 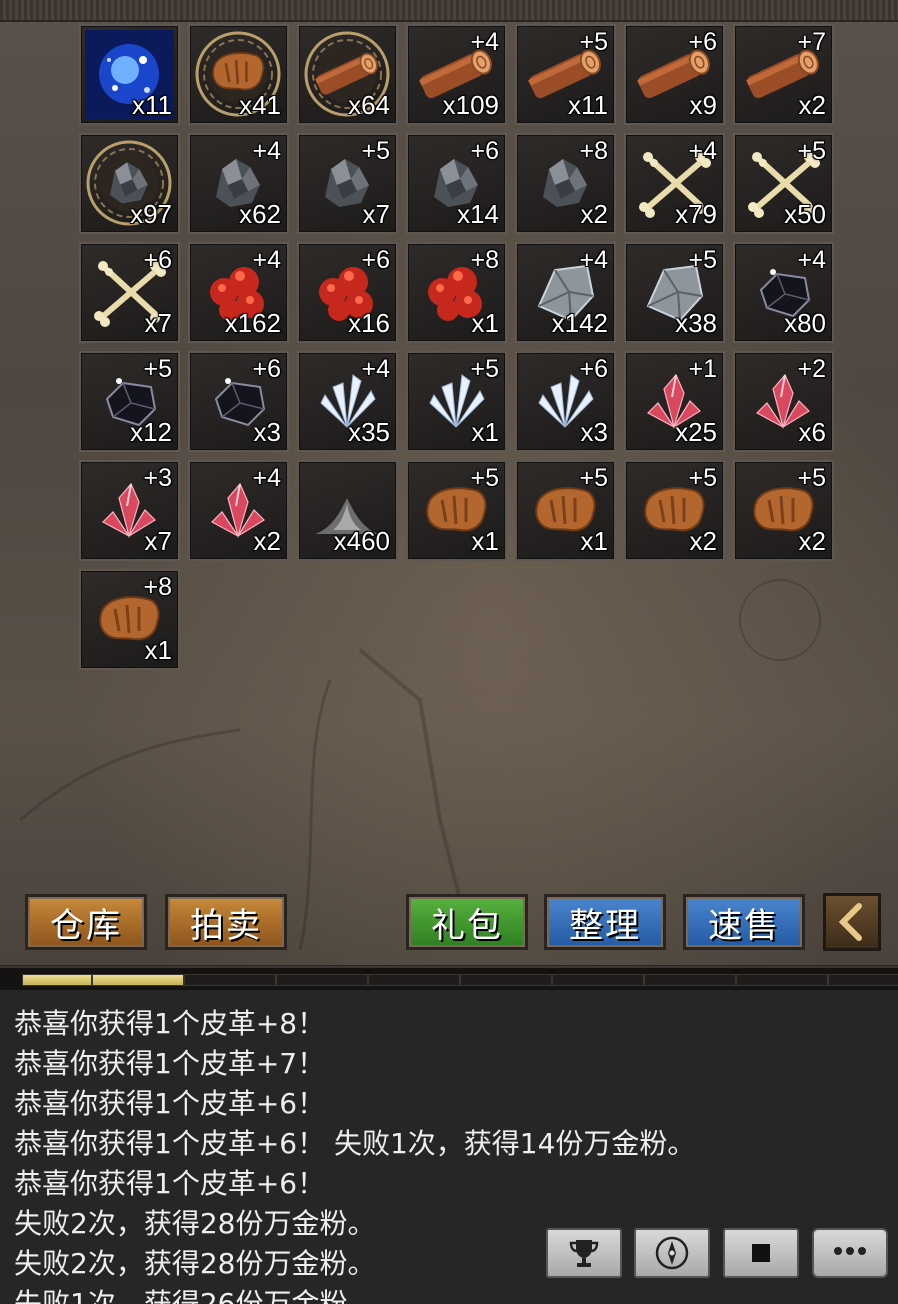 What do you see at coordinates (783, 292) in the screenshot?
I see `inventory-slot: +4 x80` at bounding box center [783, 292].